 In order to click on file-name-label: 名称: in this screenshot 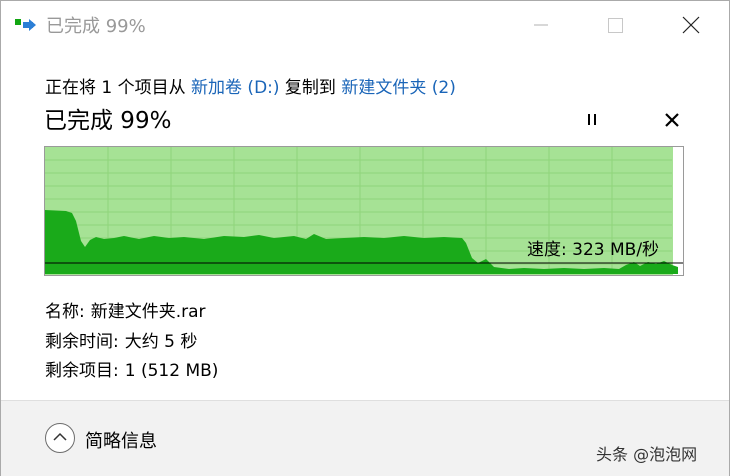, I will do `click(65, 312)`.